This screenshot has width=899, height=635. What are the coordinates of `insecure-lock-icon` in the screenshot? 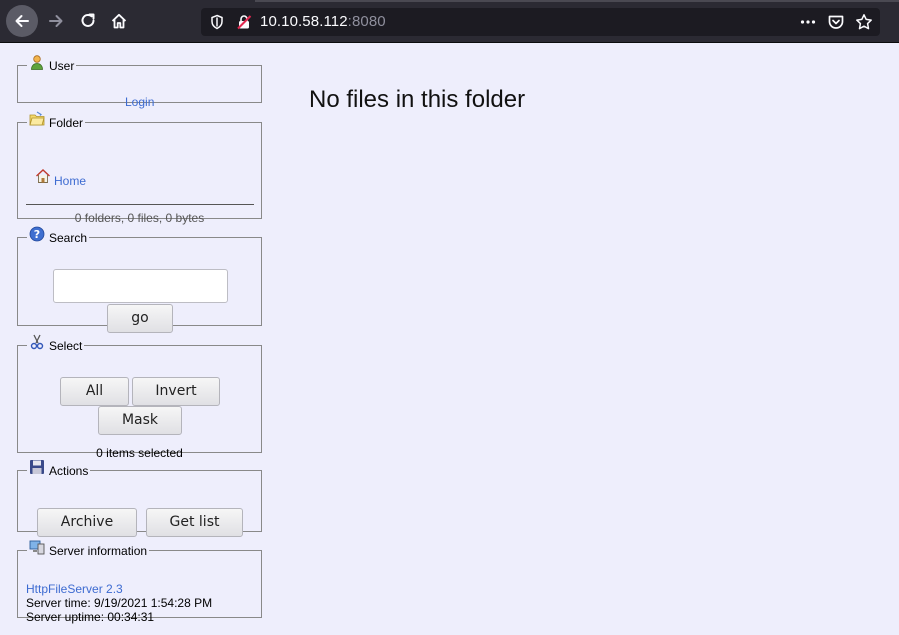 It's located at (244, 22).